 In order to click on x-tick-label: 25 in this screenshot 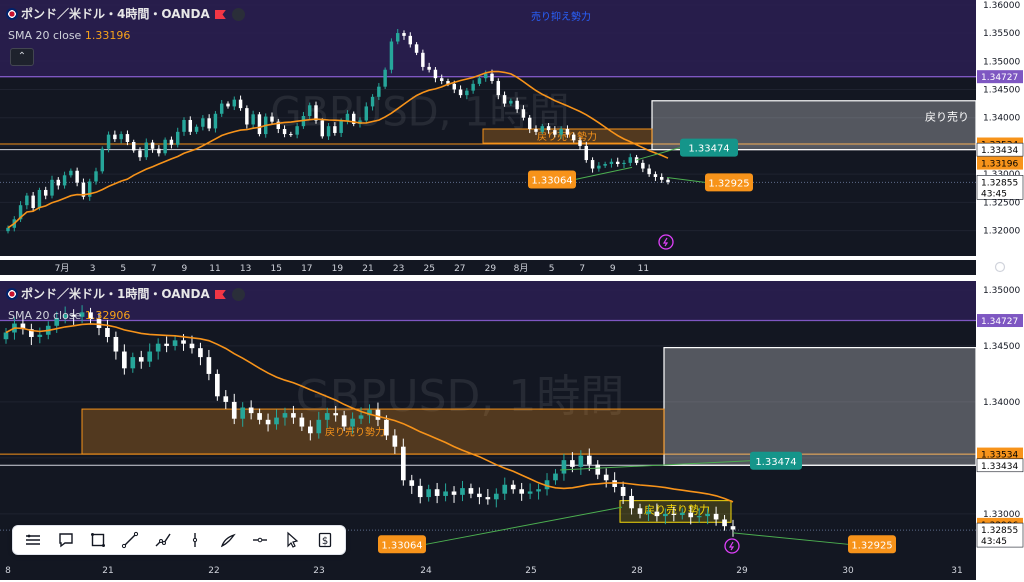, I will do `click(530, 571)`.